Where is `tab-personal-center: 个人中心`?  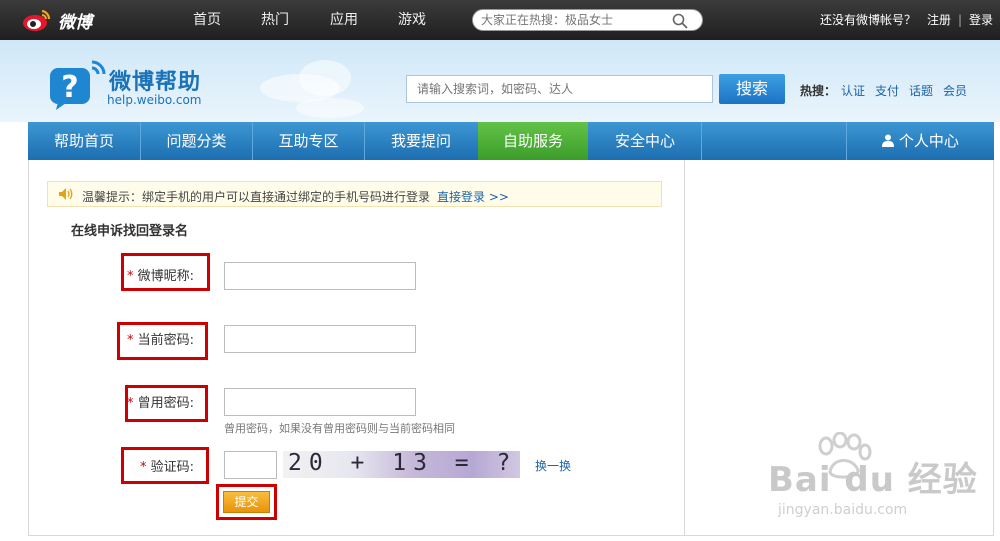 tab-personal-center: 个人中心 is located at coordinates (920, 141).